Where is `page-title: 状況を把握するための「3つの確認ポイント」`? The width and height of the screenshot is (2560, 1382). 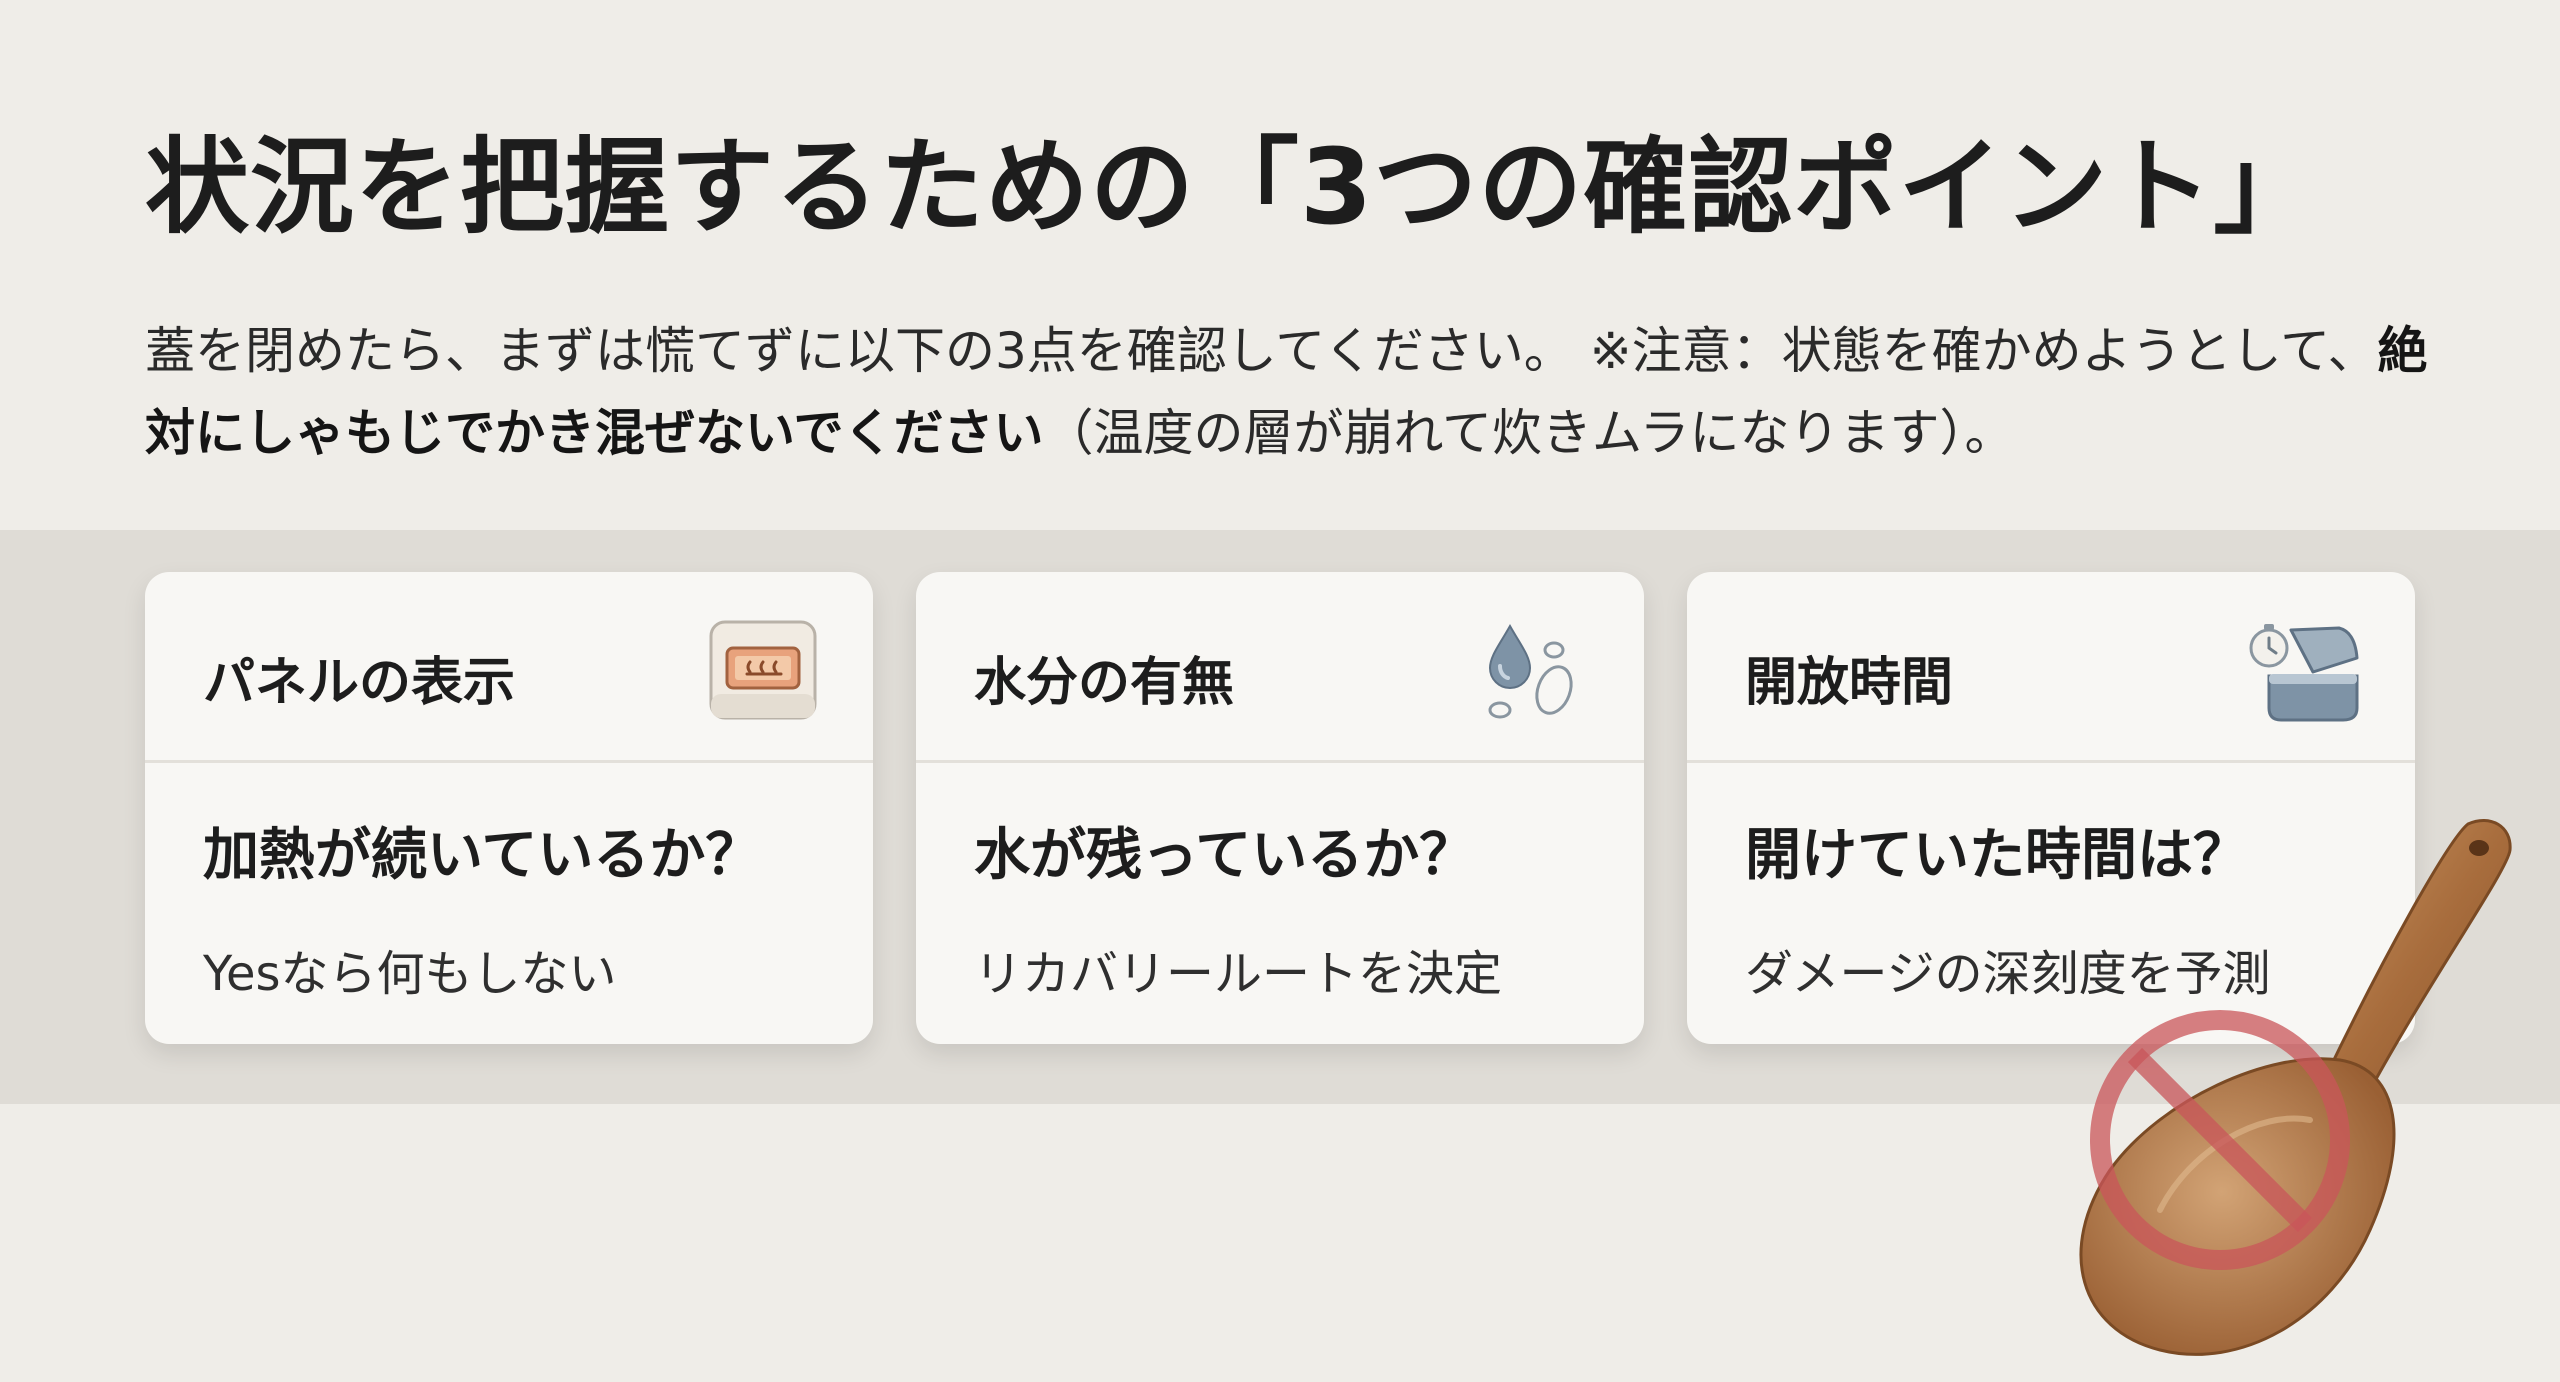
page-title: 状況を把握するための「3つの確認ポイント」 is located at coordinates (1232, 187).